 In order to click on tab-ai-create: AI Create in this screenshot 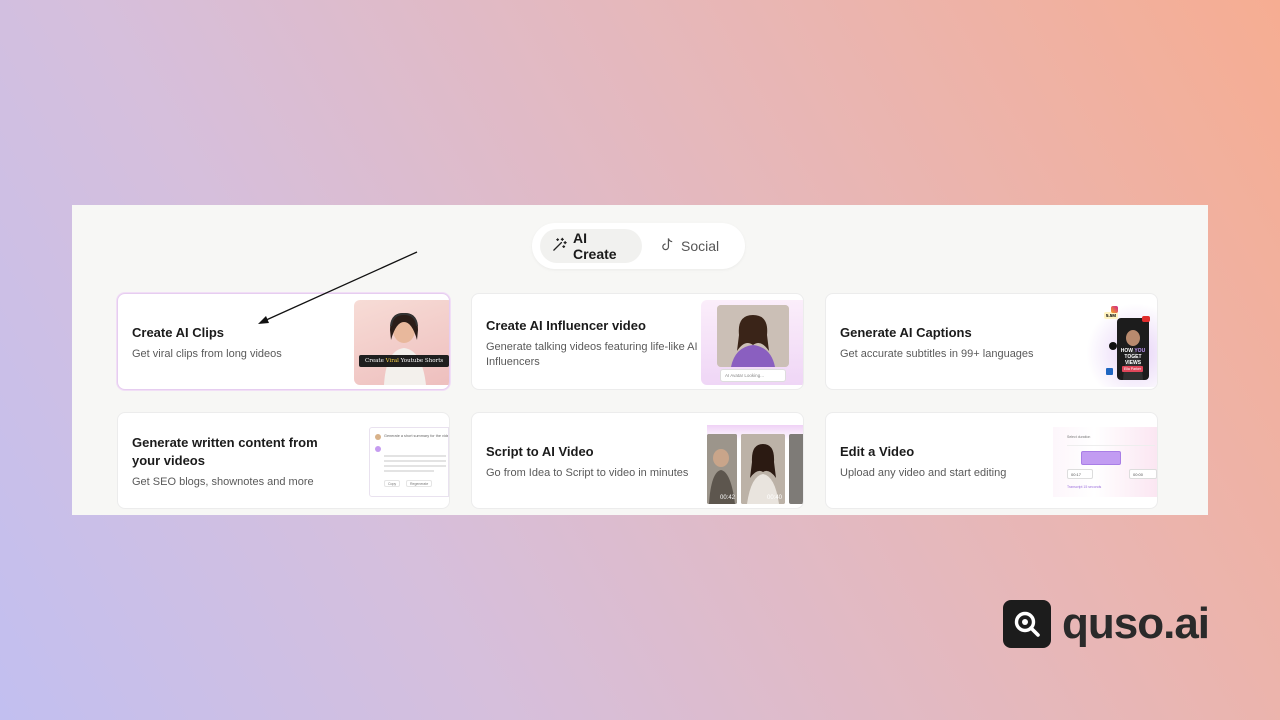, I will do `click(591, 246)`.